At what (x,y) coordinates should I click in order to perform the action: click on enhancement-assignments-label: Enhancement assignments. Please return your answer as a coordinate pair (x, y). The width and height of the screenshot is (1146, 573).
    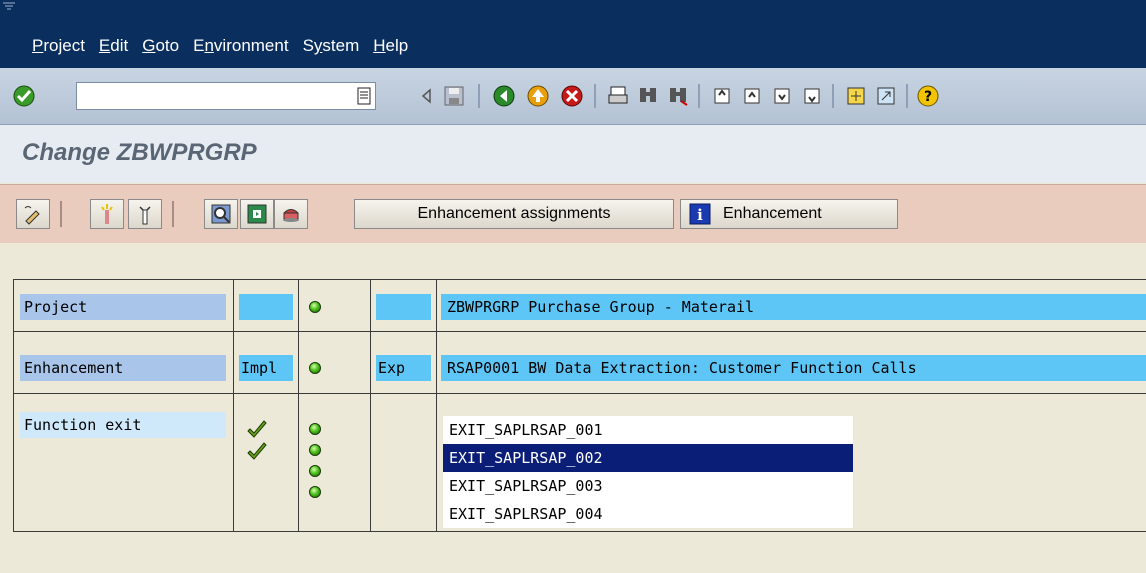
    Looking at the image, I should click on (514, 213).